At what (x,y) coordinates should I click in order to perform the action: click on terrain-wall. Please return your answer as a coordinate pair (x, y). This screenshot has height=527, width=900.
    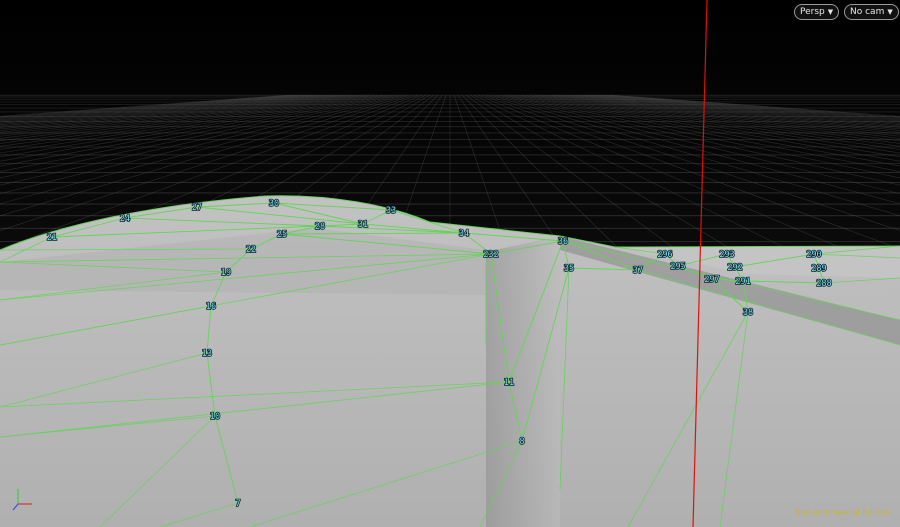
    Looking at the image, I should click on (523, 381).